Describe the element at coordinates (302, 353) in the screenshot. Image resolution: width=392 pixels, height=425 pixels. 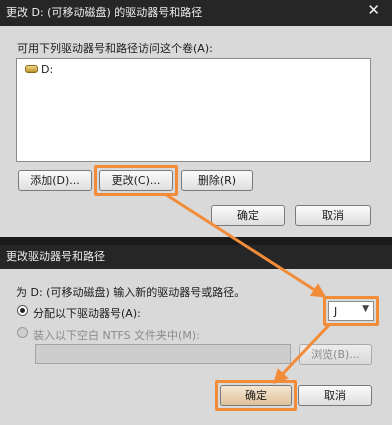
I see `arrow-to-ok-button` at that location.